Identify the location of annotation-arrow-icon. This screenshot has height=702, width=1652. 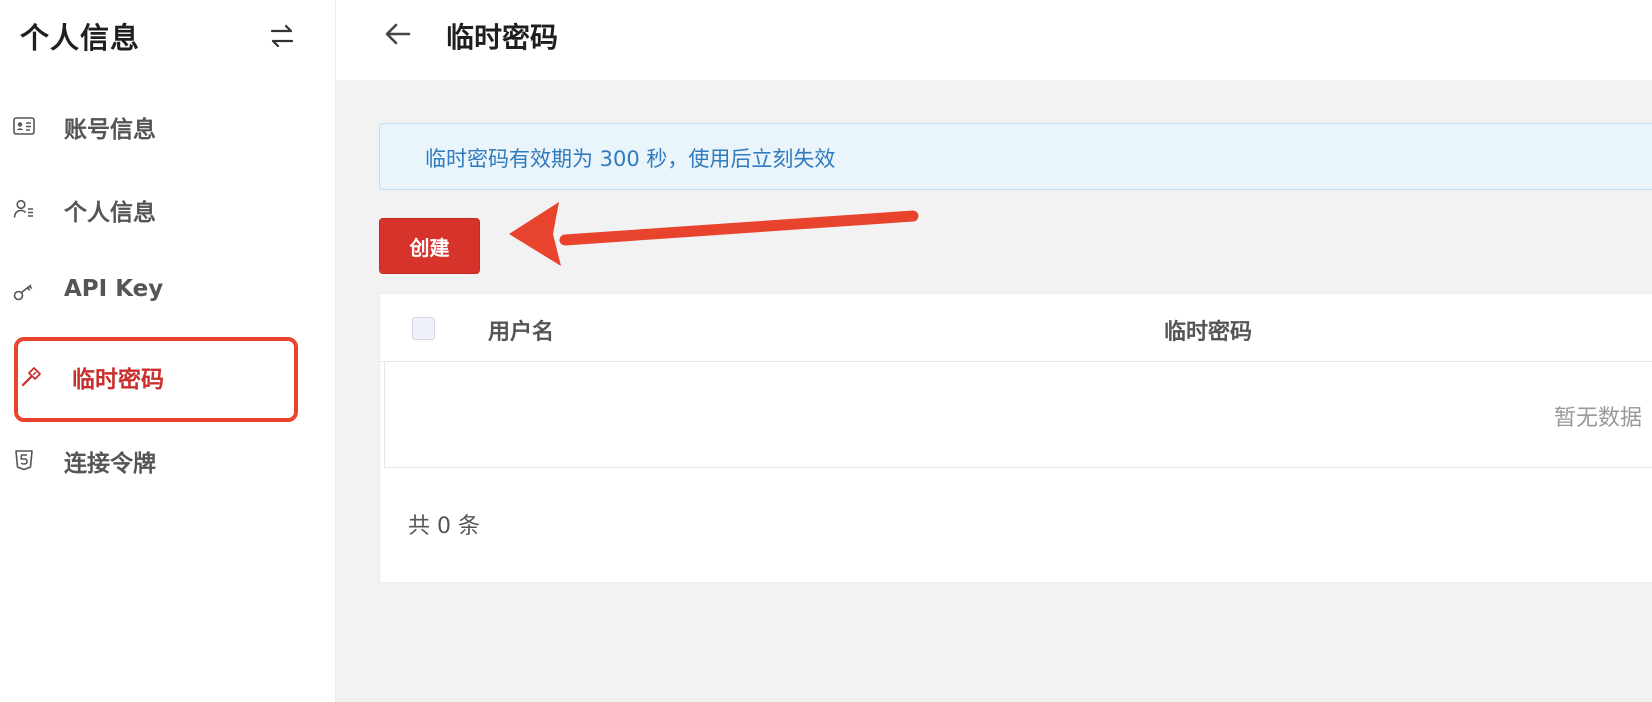
(714, 234).